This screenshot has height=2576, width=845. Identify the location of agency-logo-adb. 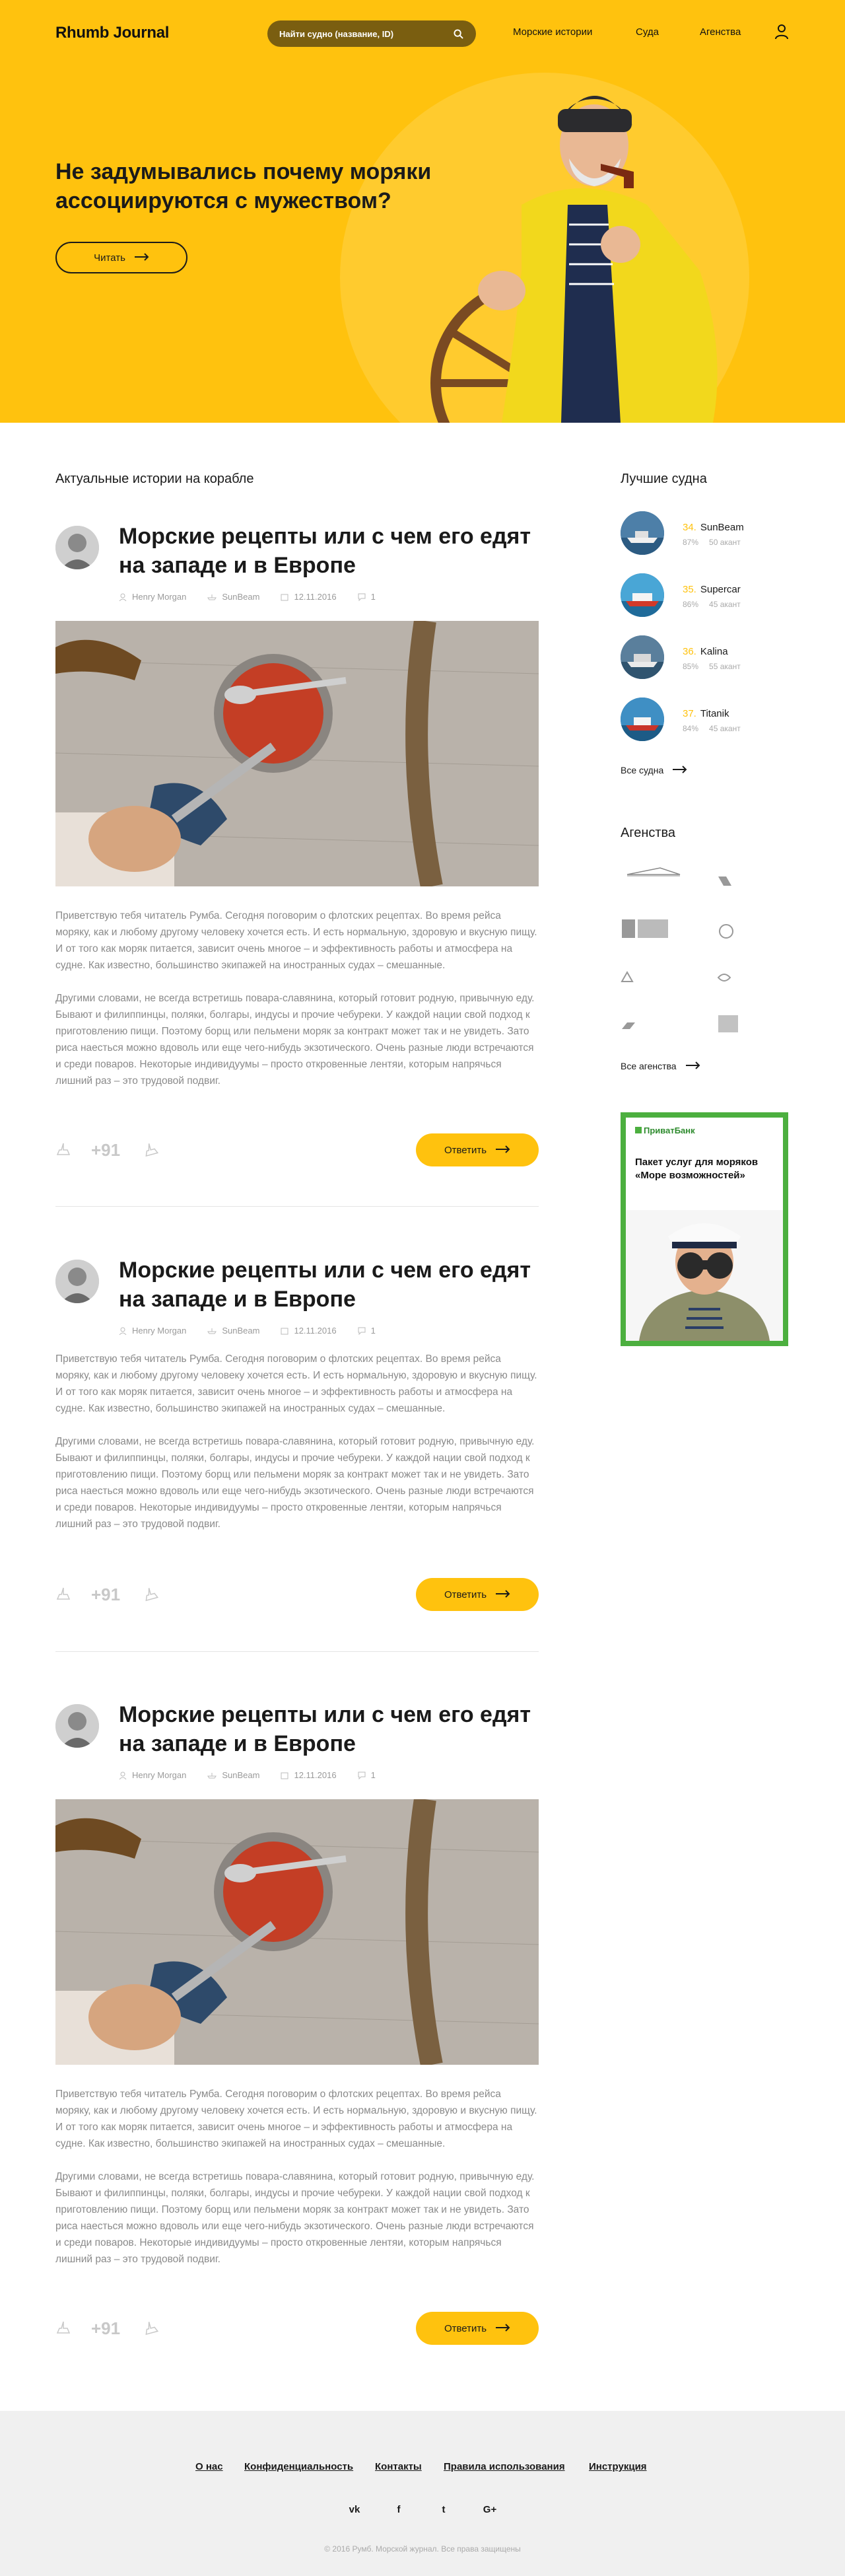
(756, 931).